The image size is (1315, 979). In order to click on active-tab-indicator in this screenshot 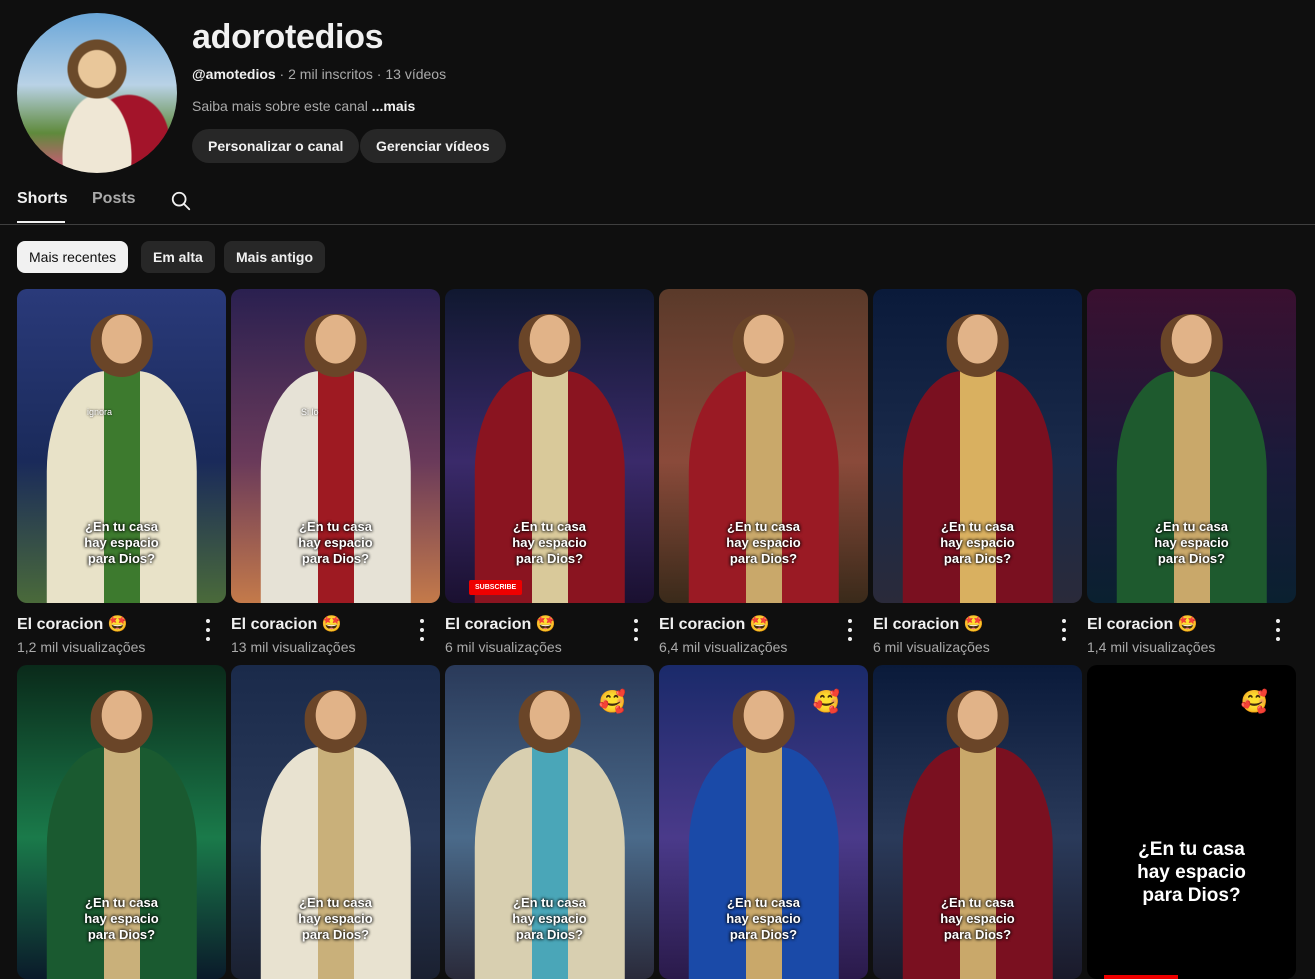, I will do `click(41, 222)`.